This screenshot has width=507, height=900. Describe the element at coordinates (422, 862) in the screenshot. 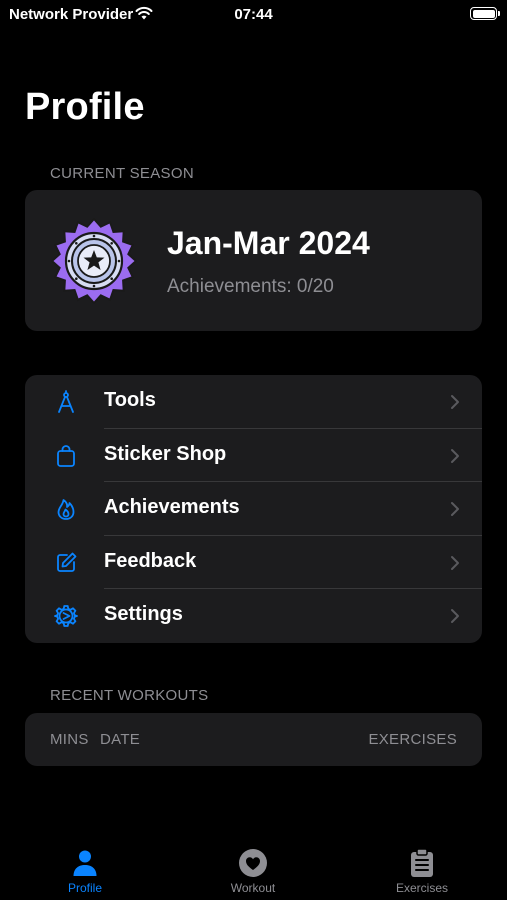

I see `clipboard-icon` at that location.